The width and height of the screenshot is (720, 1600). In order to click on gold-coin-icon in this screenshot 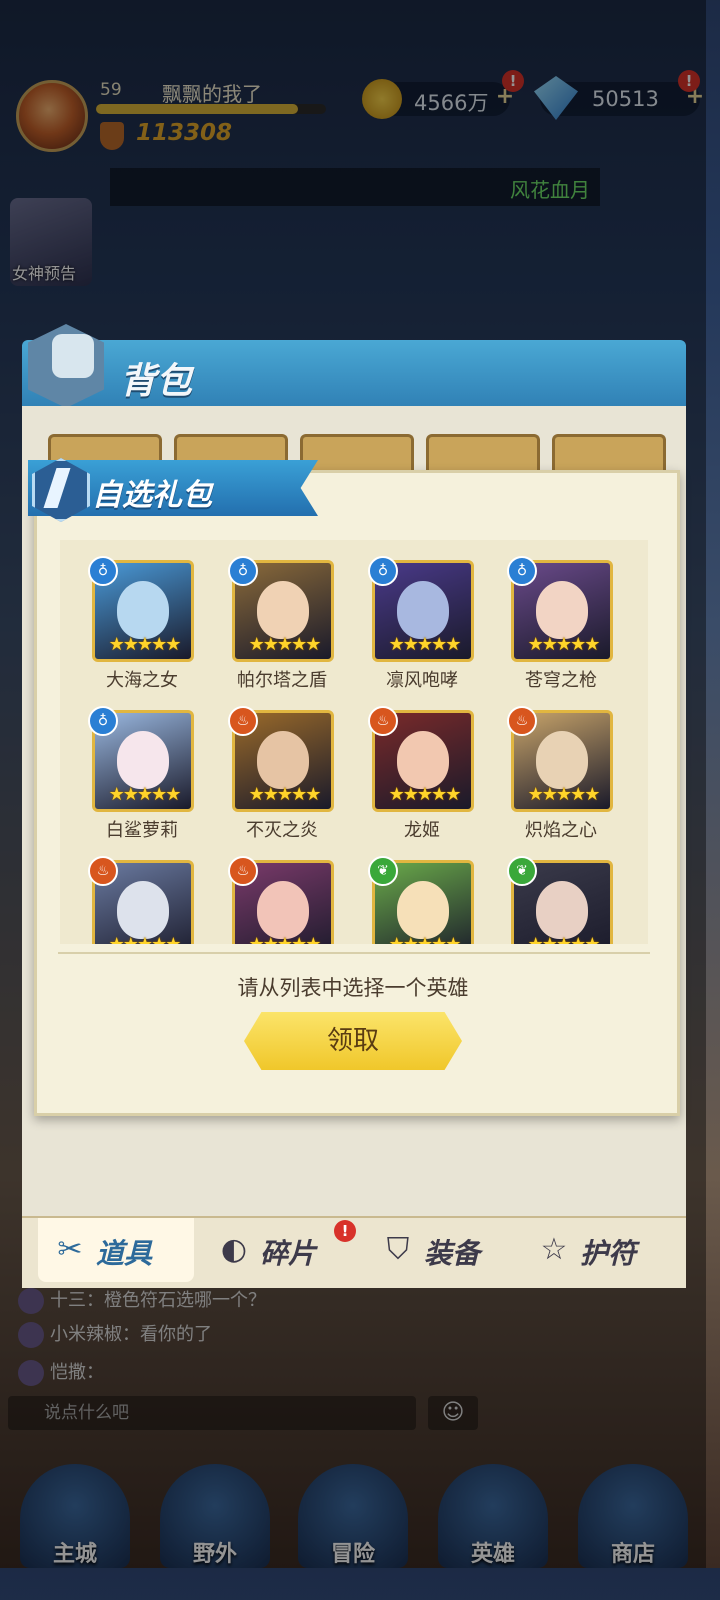, I will do `click(382, 99)`.